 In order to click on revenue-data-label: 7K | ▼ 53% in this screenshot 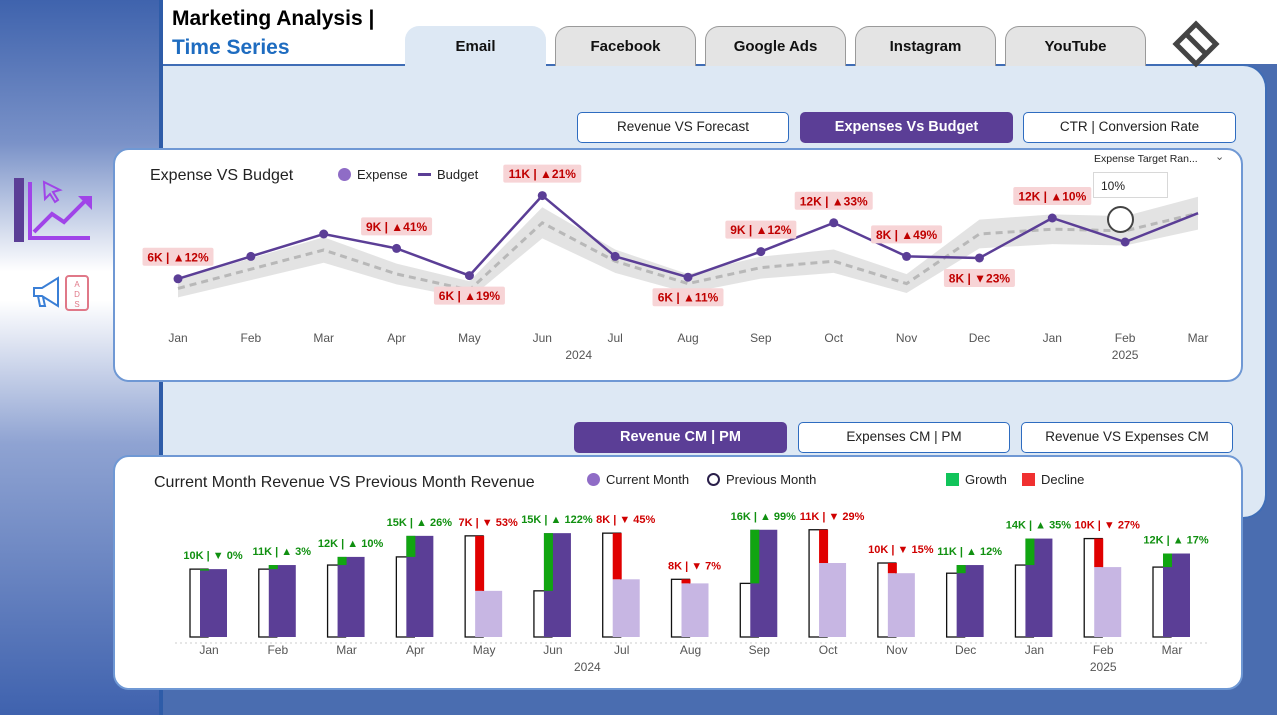, I will do `click(488, 523)`.